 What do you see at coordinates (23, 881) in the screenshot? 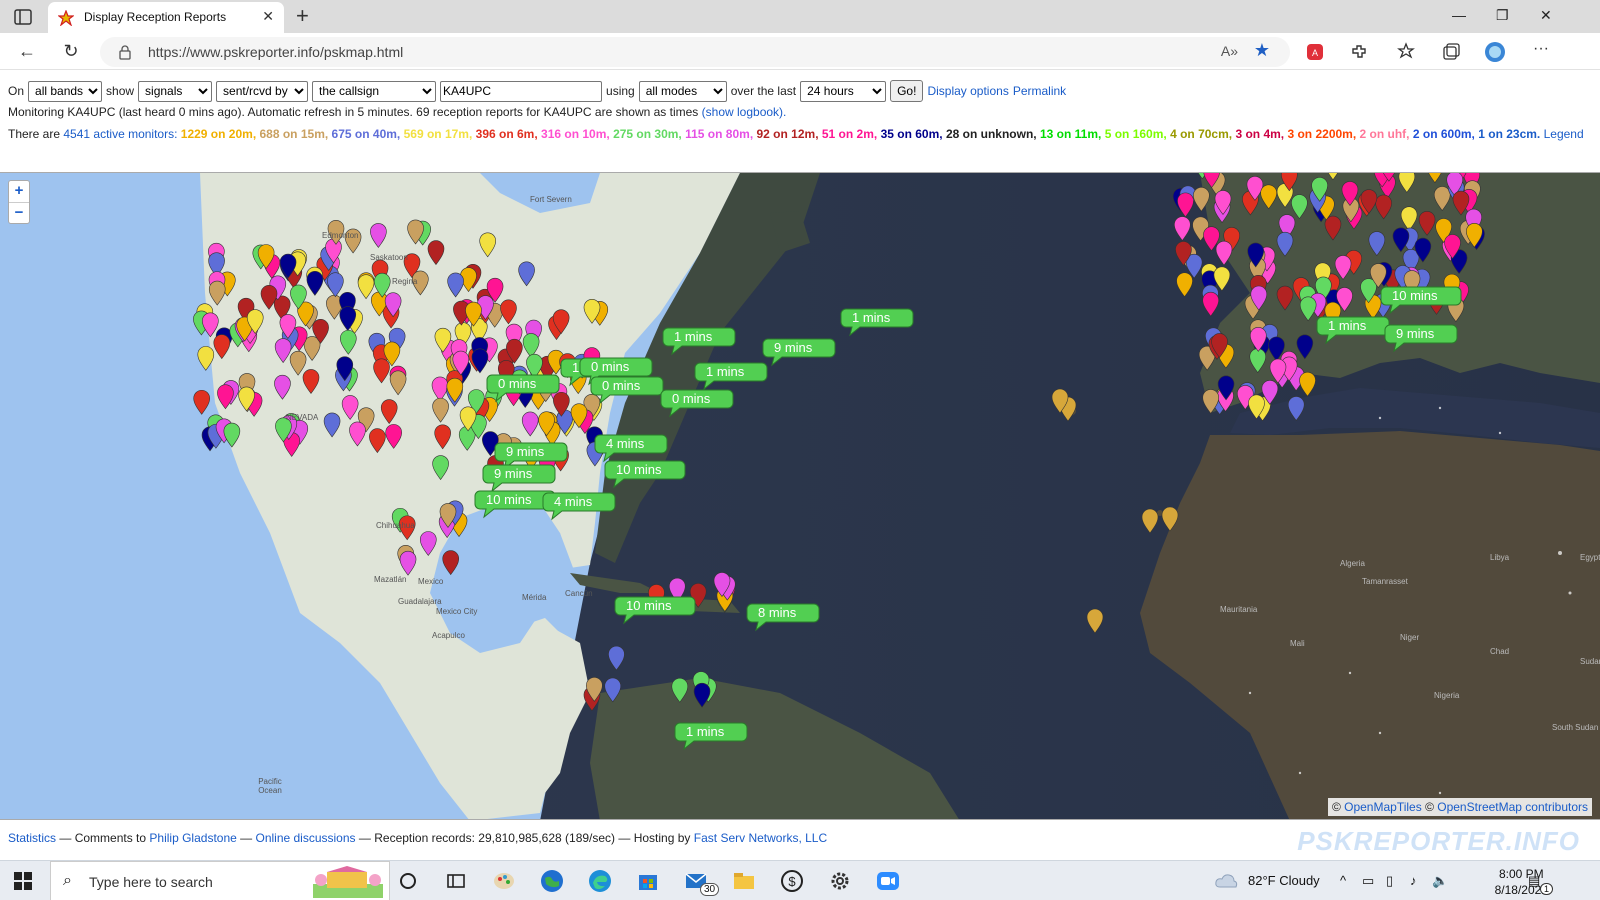
I see `windows-start-icon` at bounding box center [23, 881].